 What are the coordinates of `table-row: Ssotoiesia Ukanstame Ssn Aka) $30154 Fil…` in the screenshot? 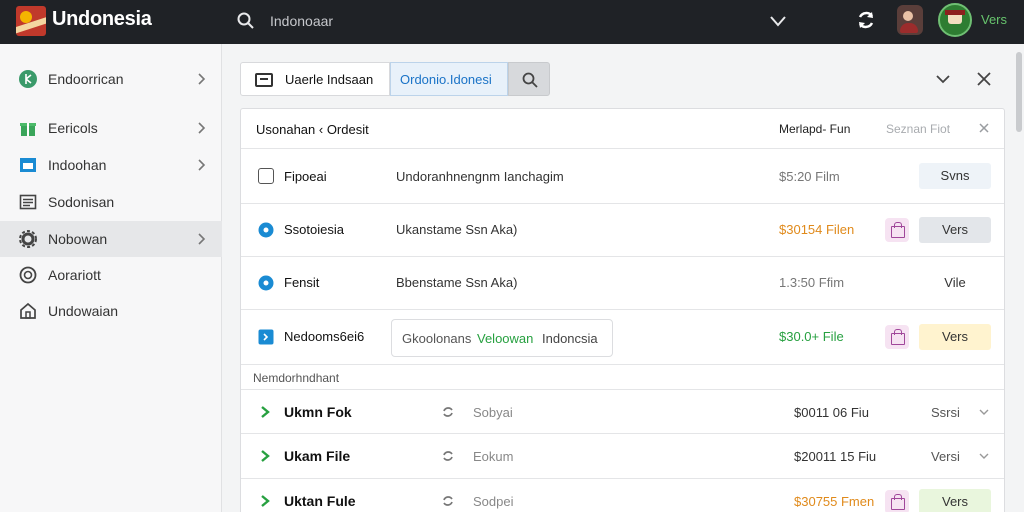 It's located at (622, 230).